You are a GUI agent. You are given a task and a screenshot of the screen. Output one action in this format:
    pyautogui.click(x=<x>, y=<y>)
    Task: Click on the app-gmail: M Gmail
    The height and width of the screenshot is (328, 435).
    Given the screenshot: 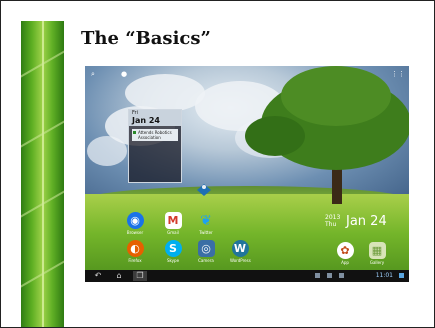 What is the action you would take?
    pyautogui.click(x=173, y=223)
    